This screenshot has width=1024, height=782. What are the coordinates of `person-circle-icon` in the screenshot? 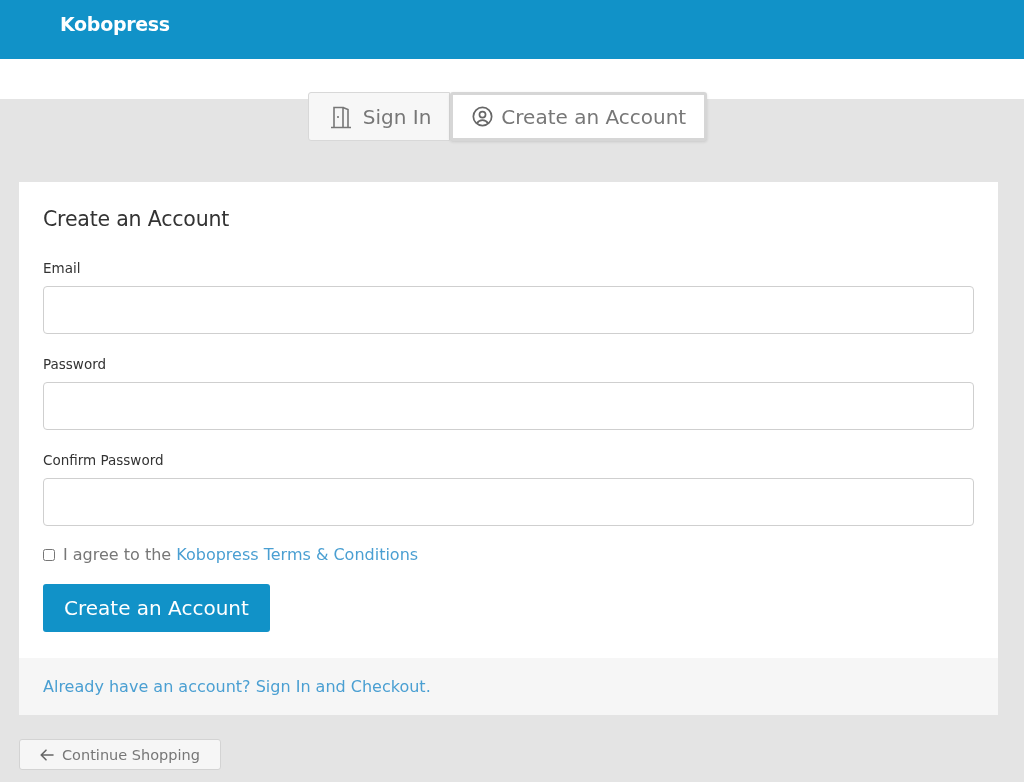 It's located at (483, 116).